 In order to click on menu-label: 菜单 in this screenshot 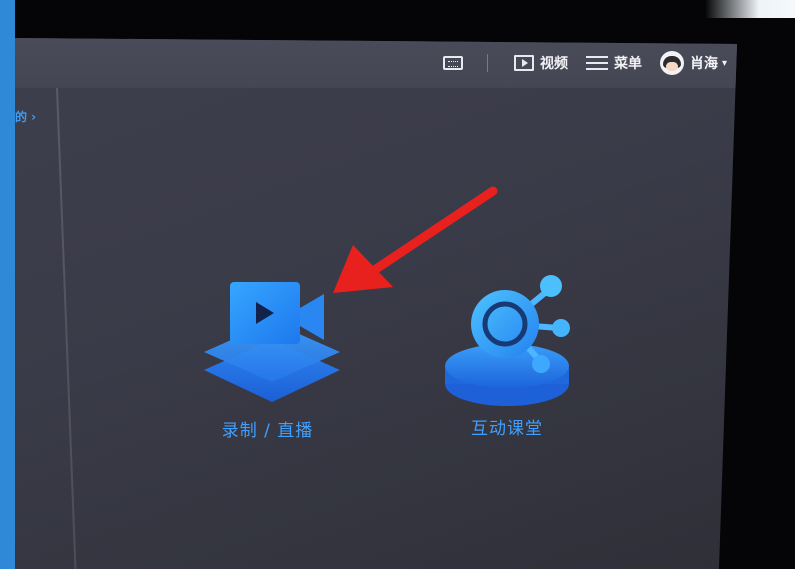, I will do `click(627, 64)`.